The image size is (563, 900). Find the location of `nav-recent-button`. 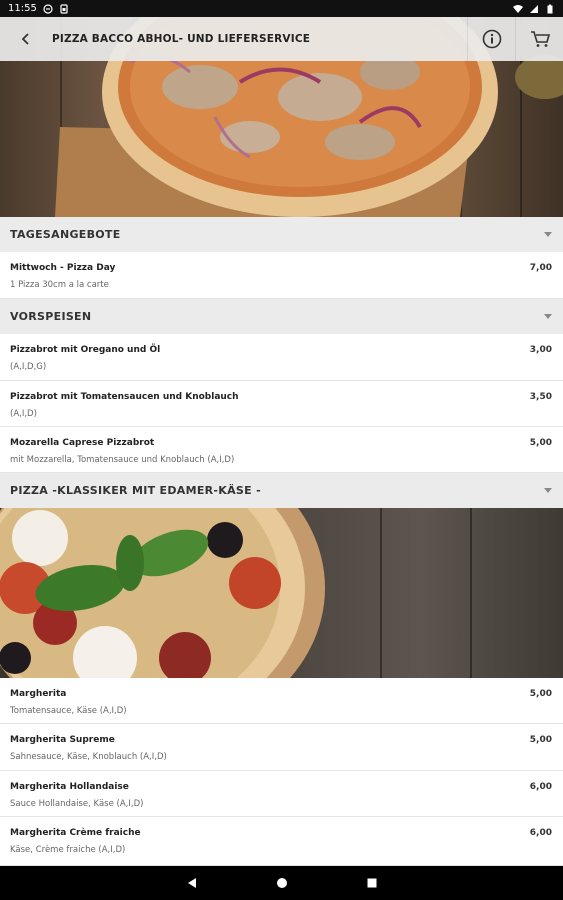

nav-recent-button is located at coordinates (372, 883).